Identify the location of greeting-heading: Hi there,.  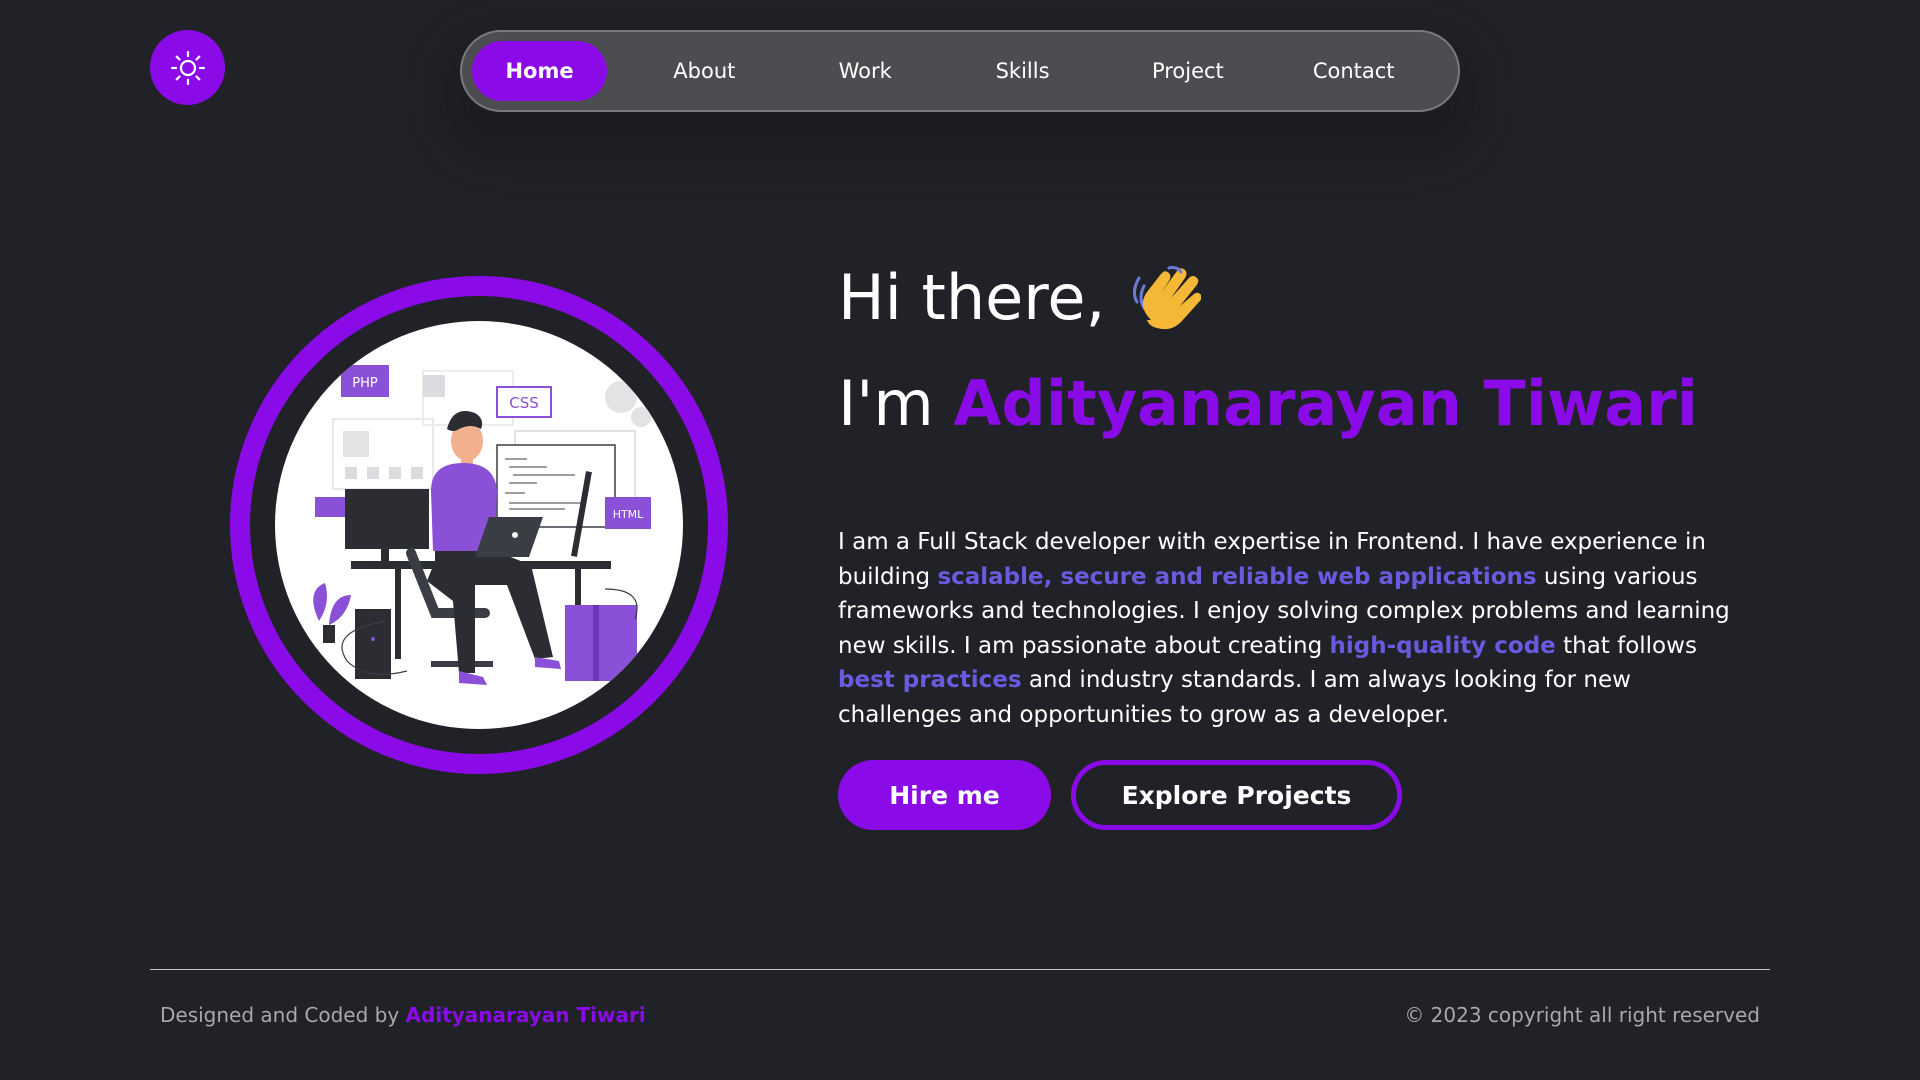
(1020, 298).